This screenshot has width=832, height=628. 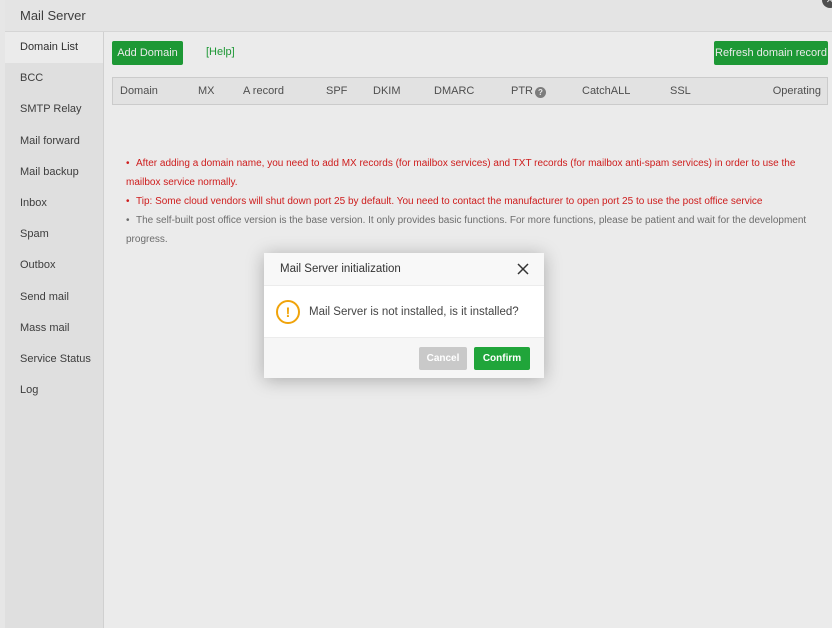 I want to click on dialog-header: Mail Server initialization, so click(x=404, y=269).